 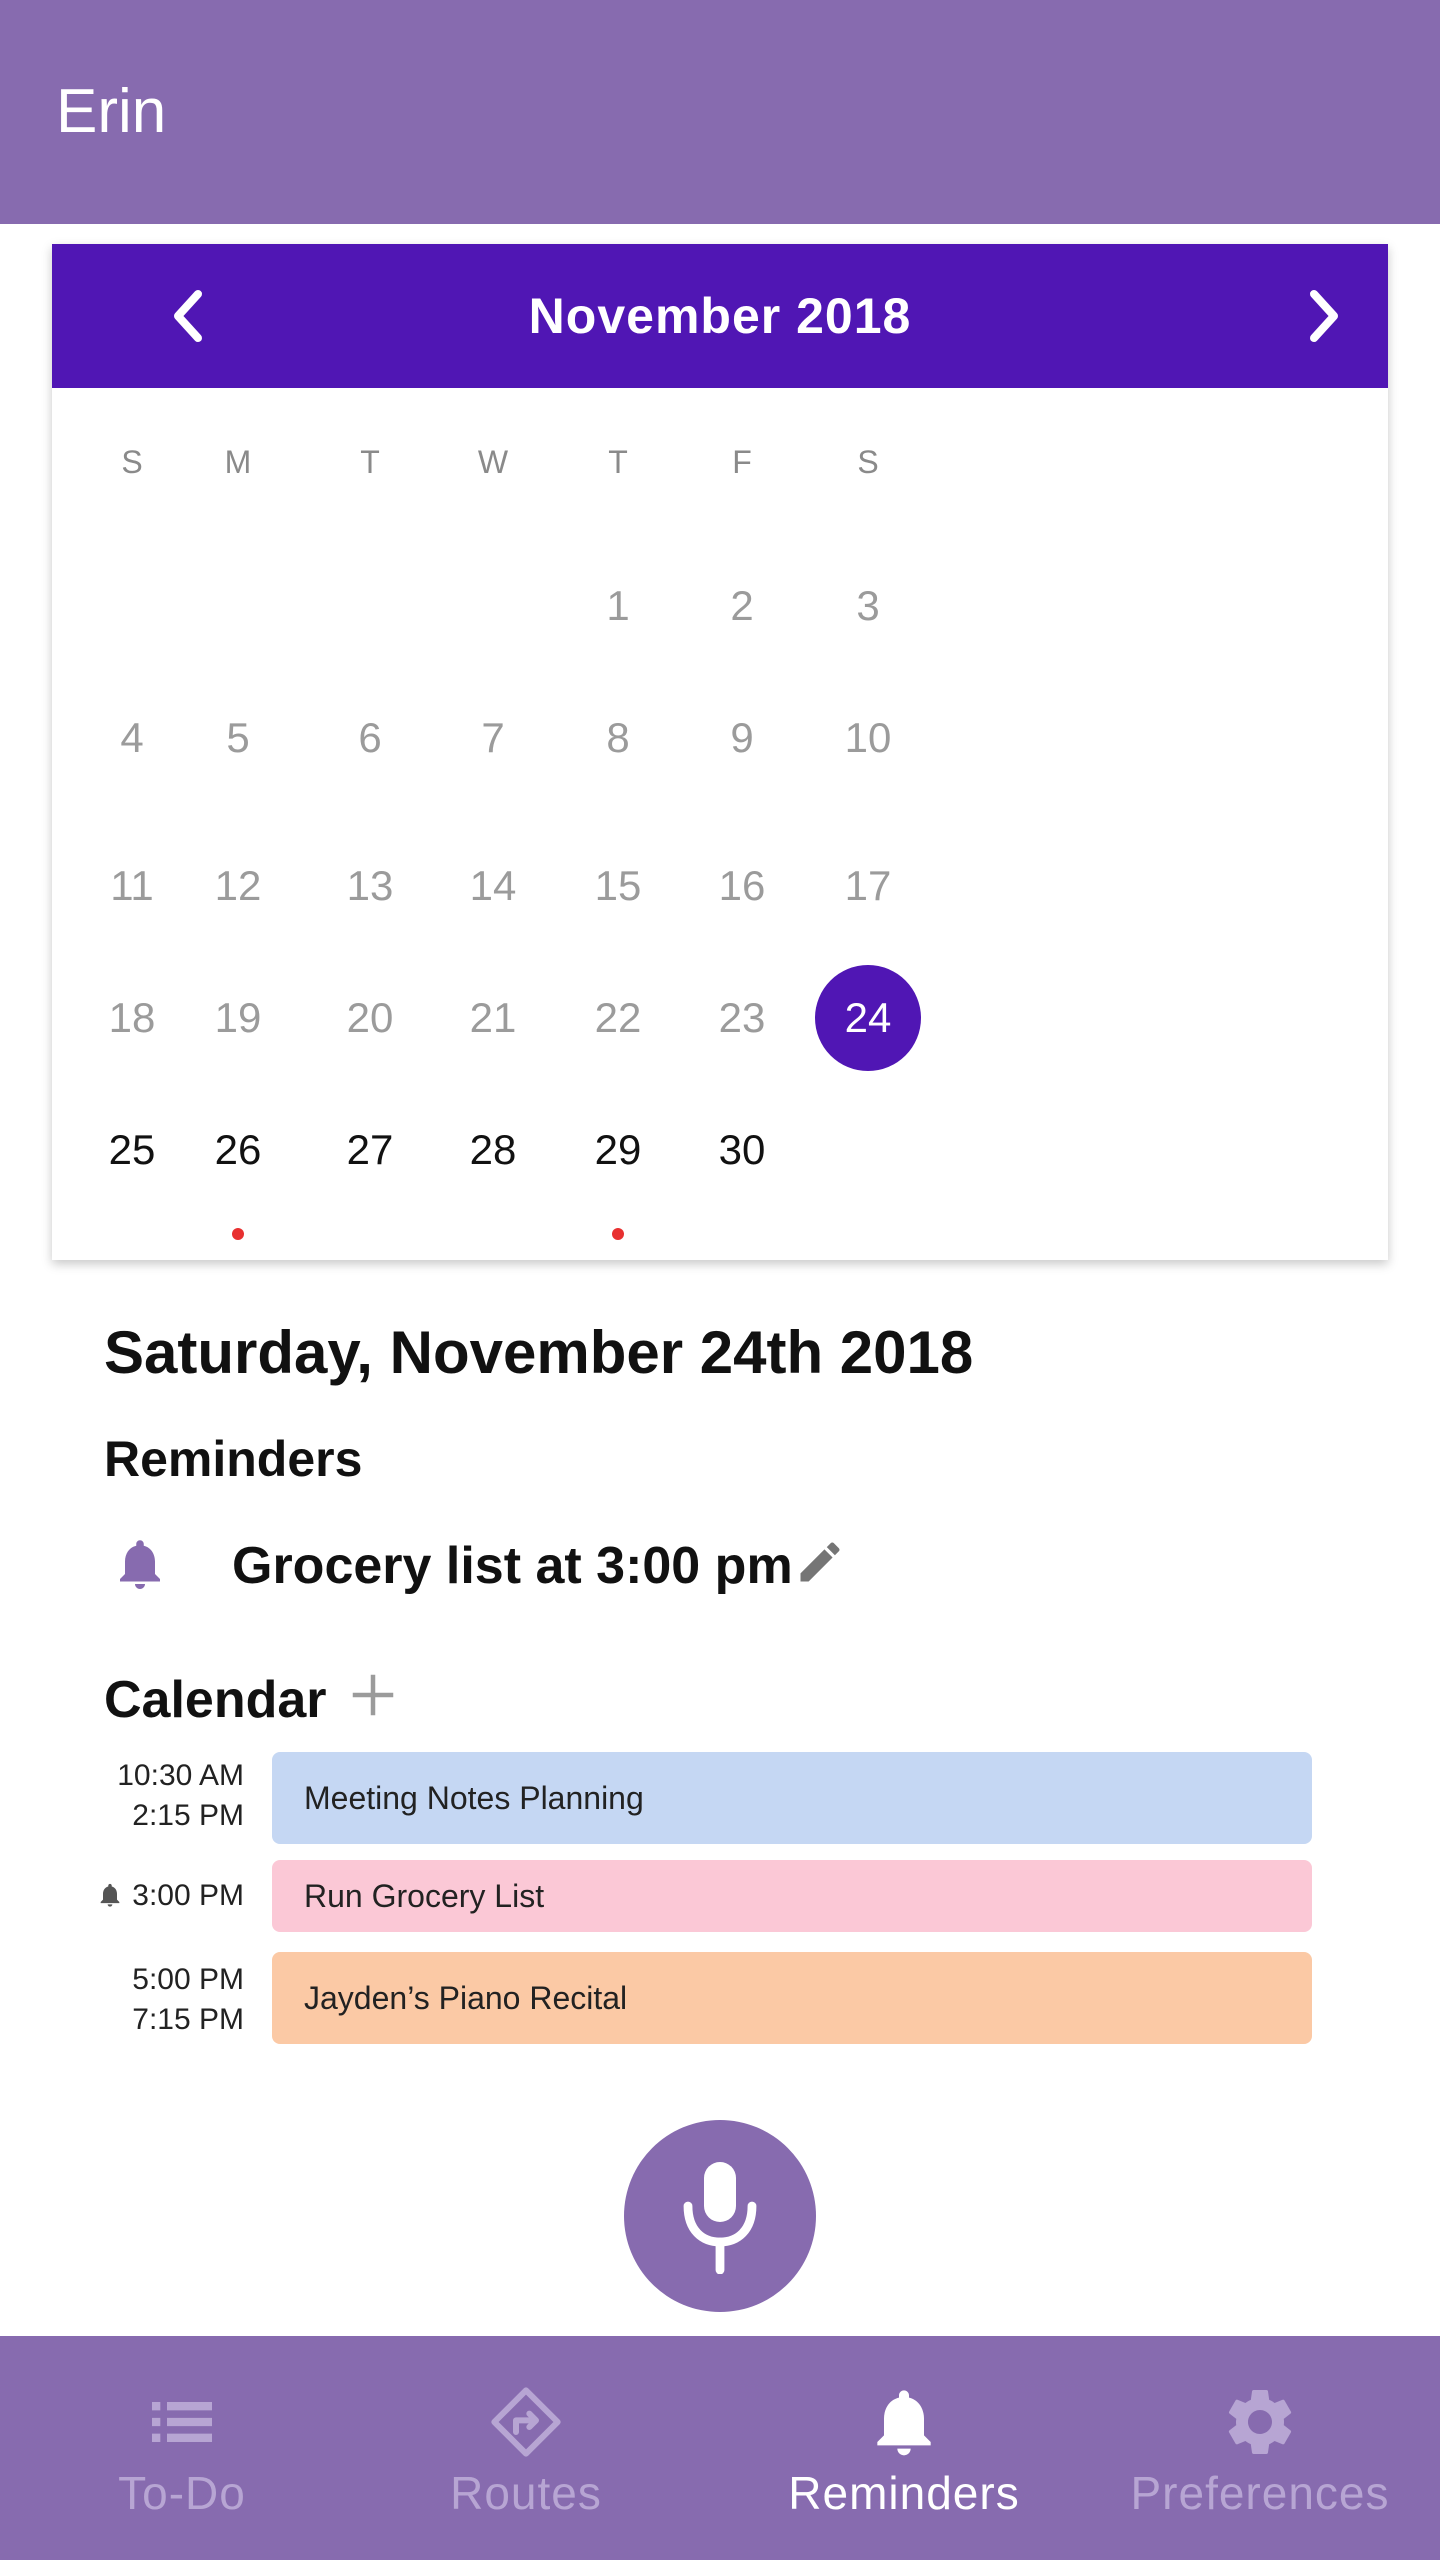 What do you see at coordinates (188, 2019) in the screenshot?
I see `event-end: 7:15 PM` at bounding box center [188, 2019].